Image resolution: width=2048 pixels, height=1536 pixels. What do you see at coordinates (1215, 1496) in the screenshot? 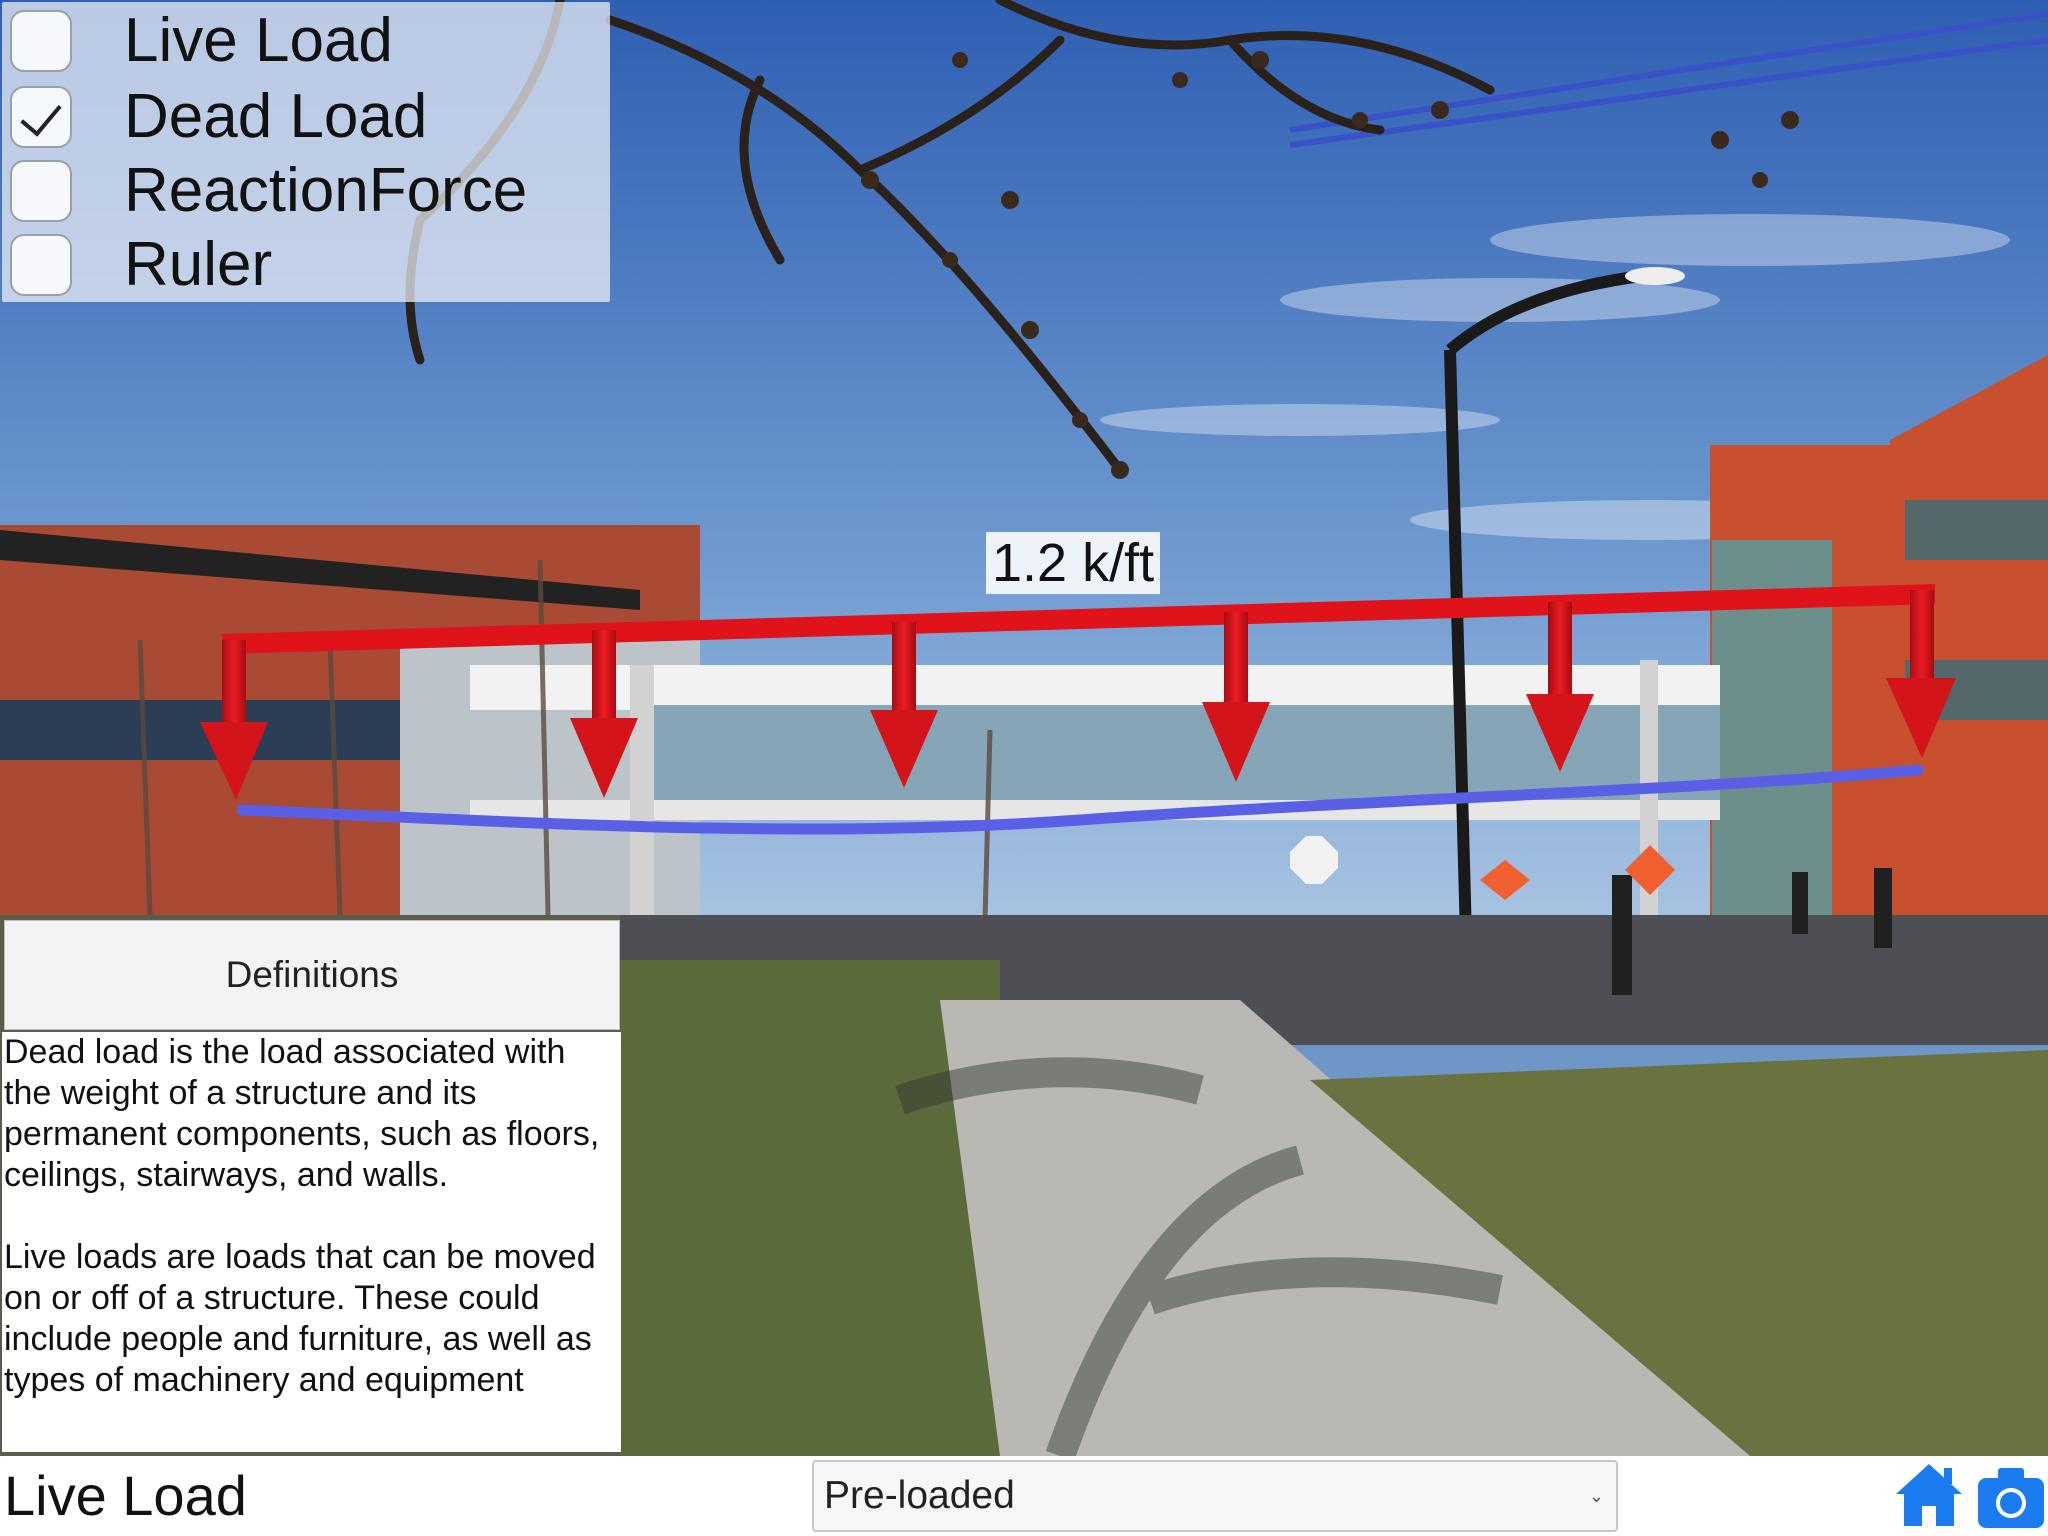
I see `load-preset-select: Pre-loaded ⌄` at bounding box center [1215, 1496].